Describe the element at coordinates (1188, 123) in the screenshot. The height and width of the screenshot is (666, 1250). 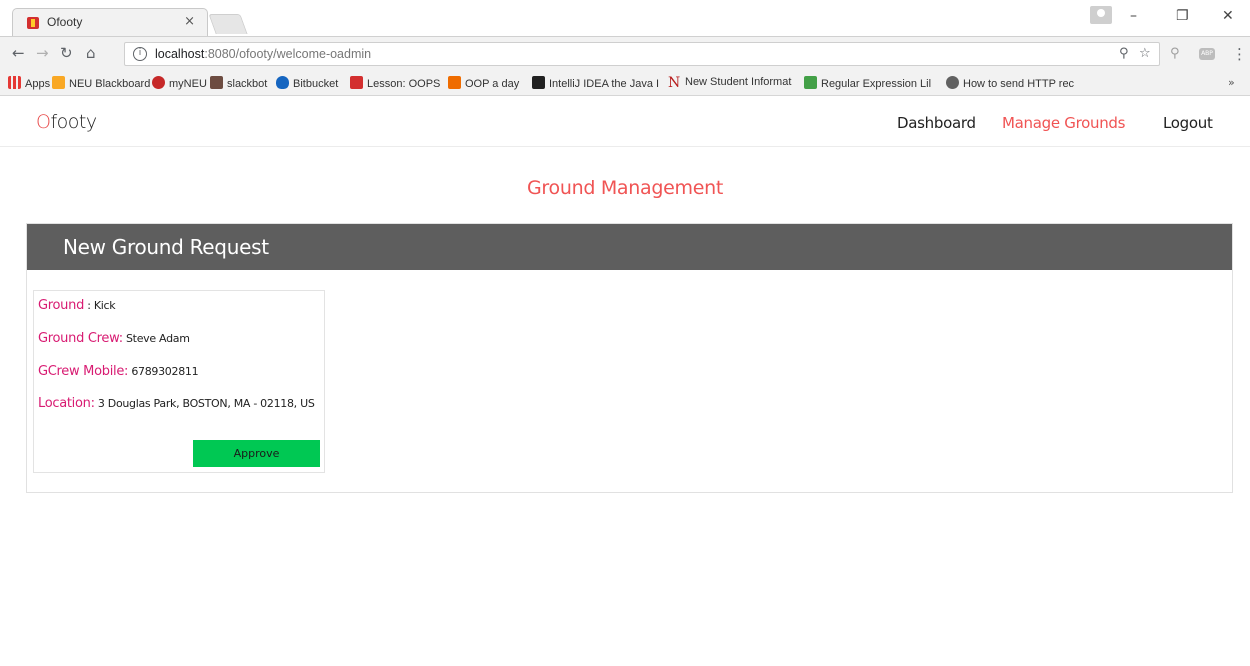
I see `nav-logout: Logout` at that location.